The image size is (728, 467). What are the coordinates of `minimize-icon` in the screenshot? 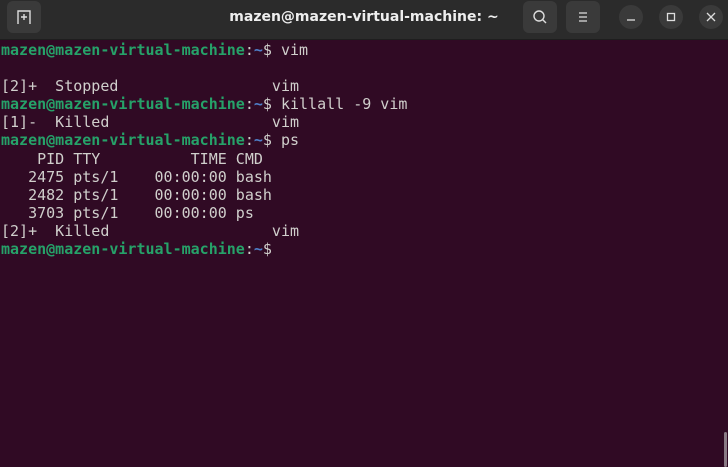 It's located at (631, 20).